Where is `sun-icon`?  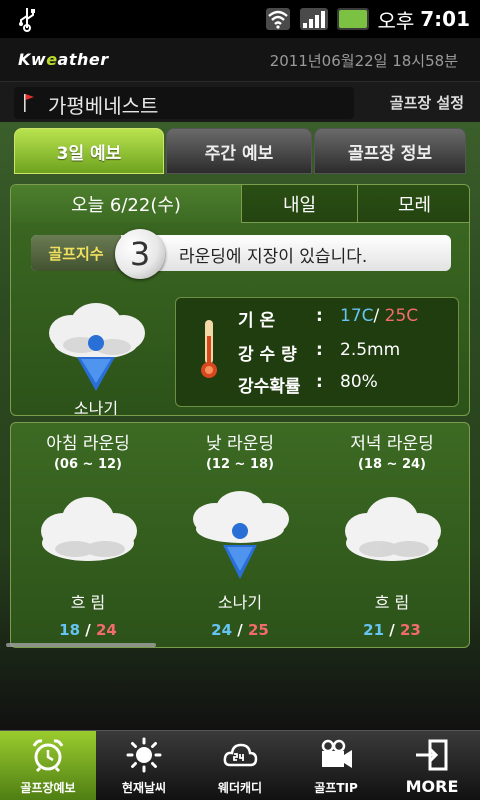
sun-icon is located at coordinates (144, 755).